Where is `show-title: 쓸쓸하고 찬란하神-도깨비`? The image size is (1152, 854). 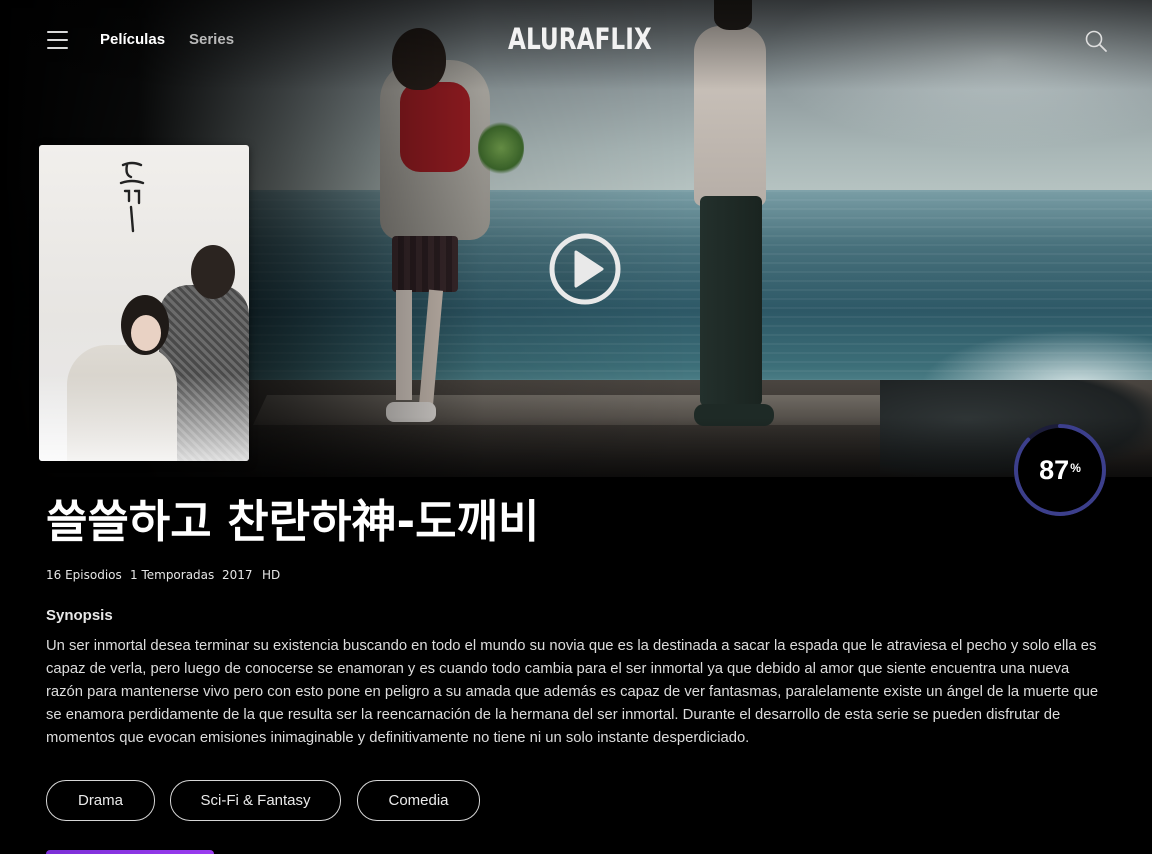
show-title: 쓸쓸하고 찬란하神-도깨비 is located at coordinates (293, 521).